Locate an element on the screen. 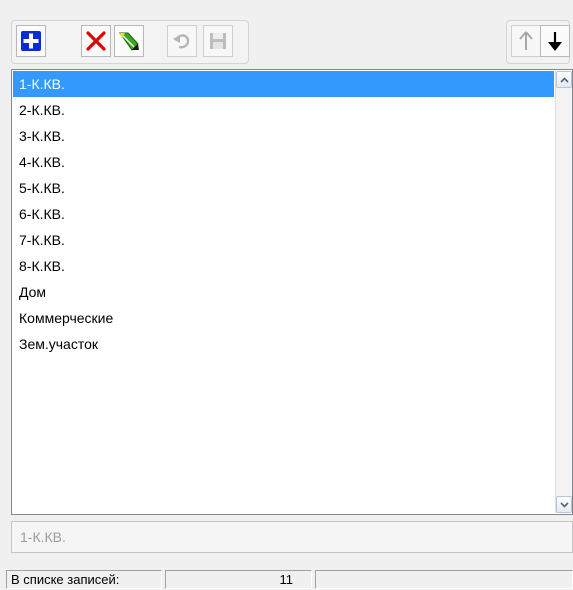  scroll-up-button is located at coordinates (564, 79).